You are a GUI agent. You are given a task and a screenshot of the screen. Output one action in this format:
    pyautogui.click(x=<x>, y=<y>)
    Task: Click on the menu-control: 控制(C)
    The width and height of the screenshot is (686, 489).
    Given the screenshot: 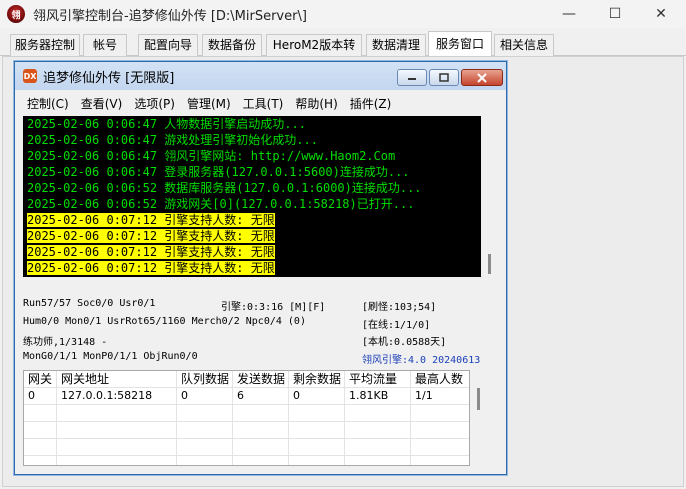 What is the action you would take?
    pyautogui.click(x=48, y=103)
    